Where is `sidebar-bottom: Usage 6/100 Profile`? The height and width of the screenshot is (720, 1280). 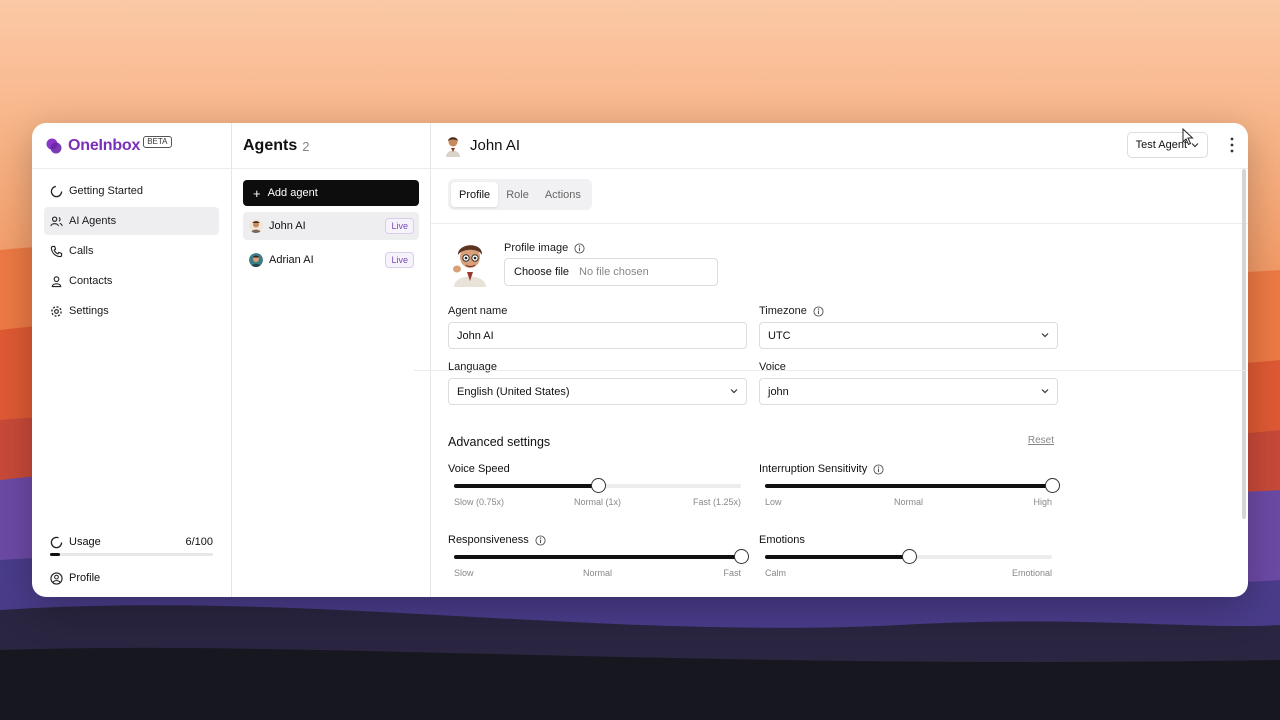 sidebar-bottom: Usage 6/100 Profile is located at coordinates (128, 560).